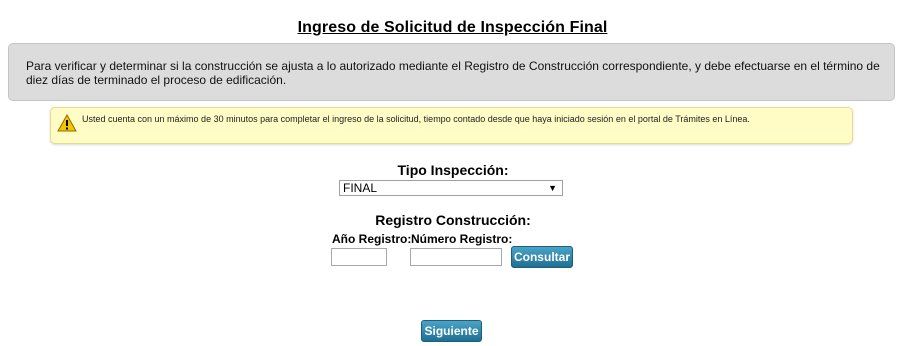 The width and height of the screenshot is (905, 346). I want to click on chevron-down-icon: ▼, so click(552, 188).